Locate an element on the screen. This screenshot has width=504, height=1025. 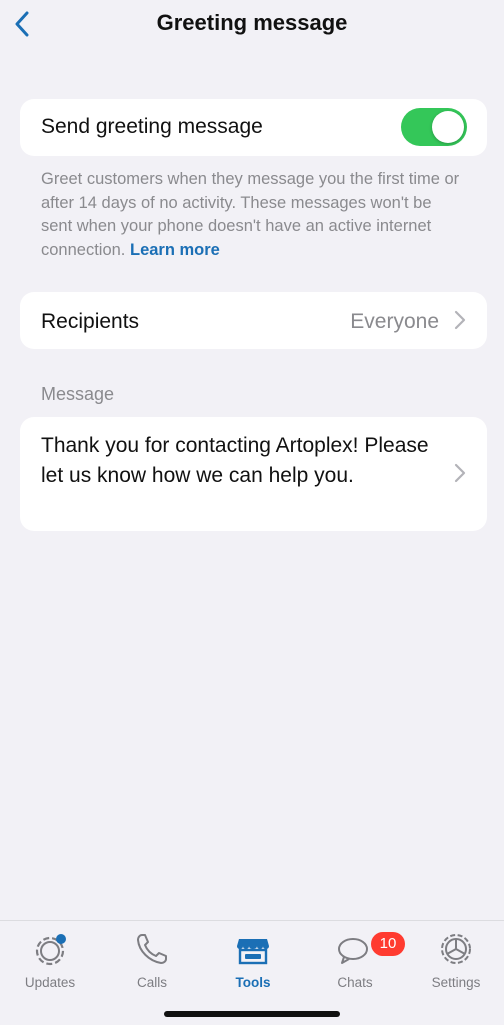
greeting-toggle-row: Send greeting message is located at coordinates (253, 127).